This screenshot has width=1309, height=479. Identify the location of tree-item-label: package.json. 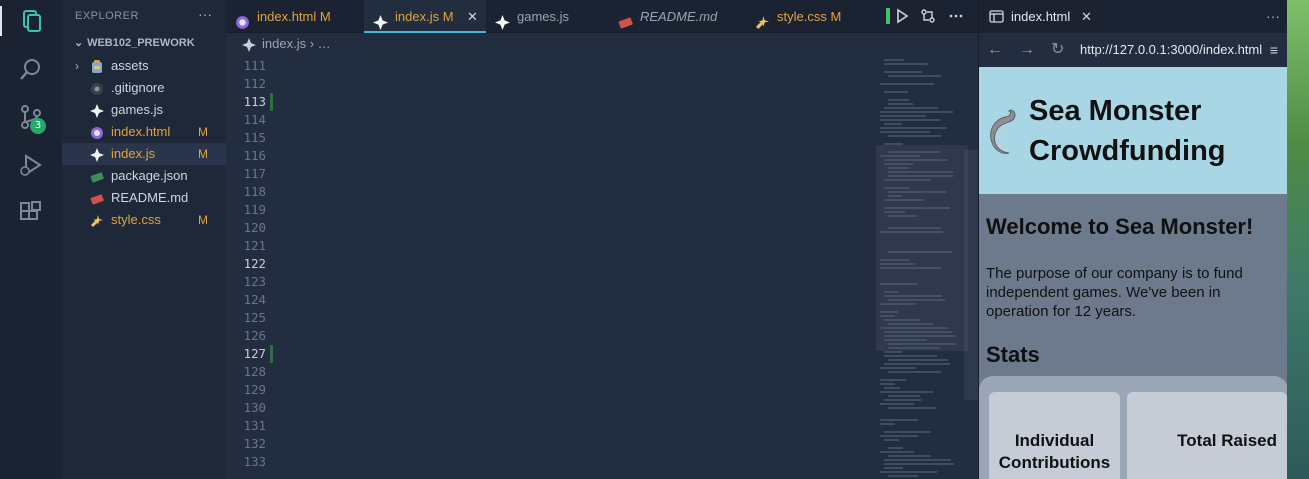
(149, 175).